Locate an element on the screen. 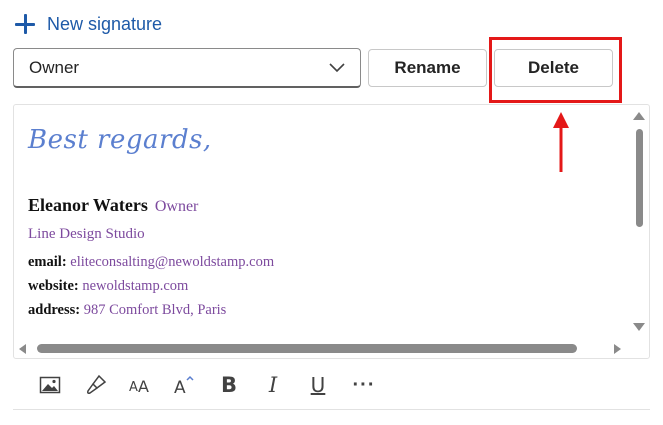 Image resolution: width=663 pixels, height=425 pixels. vertical-scrollbar is located at coordinates (639, 224).